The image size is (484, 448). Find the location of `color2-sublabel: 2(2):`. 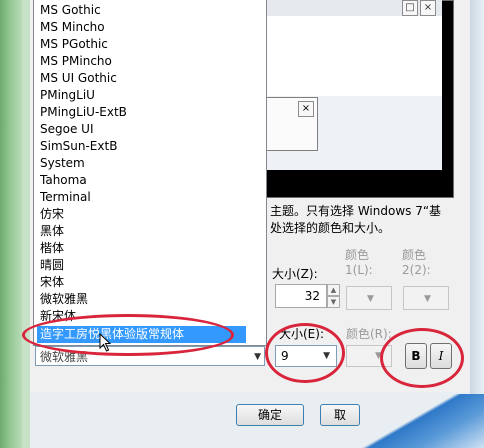

color2-sublabel: 2(2): is located at coordinates (416, 270).